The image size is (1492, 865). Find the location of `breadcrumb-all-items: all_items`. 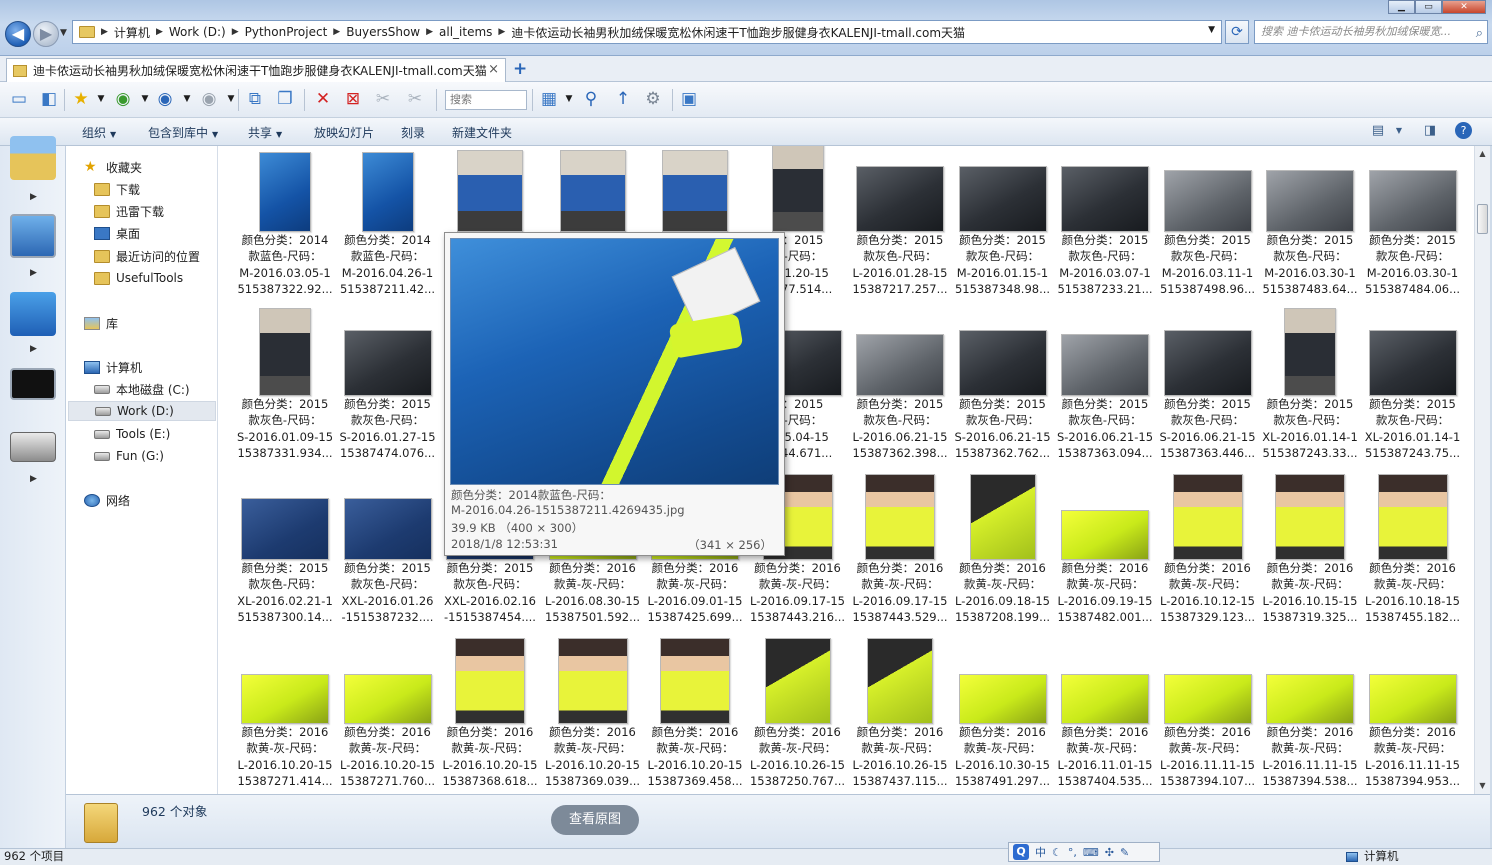

breadcrumb-all-items: all_items is located at coordinates (465, 32).